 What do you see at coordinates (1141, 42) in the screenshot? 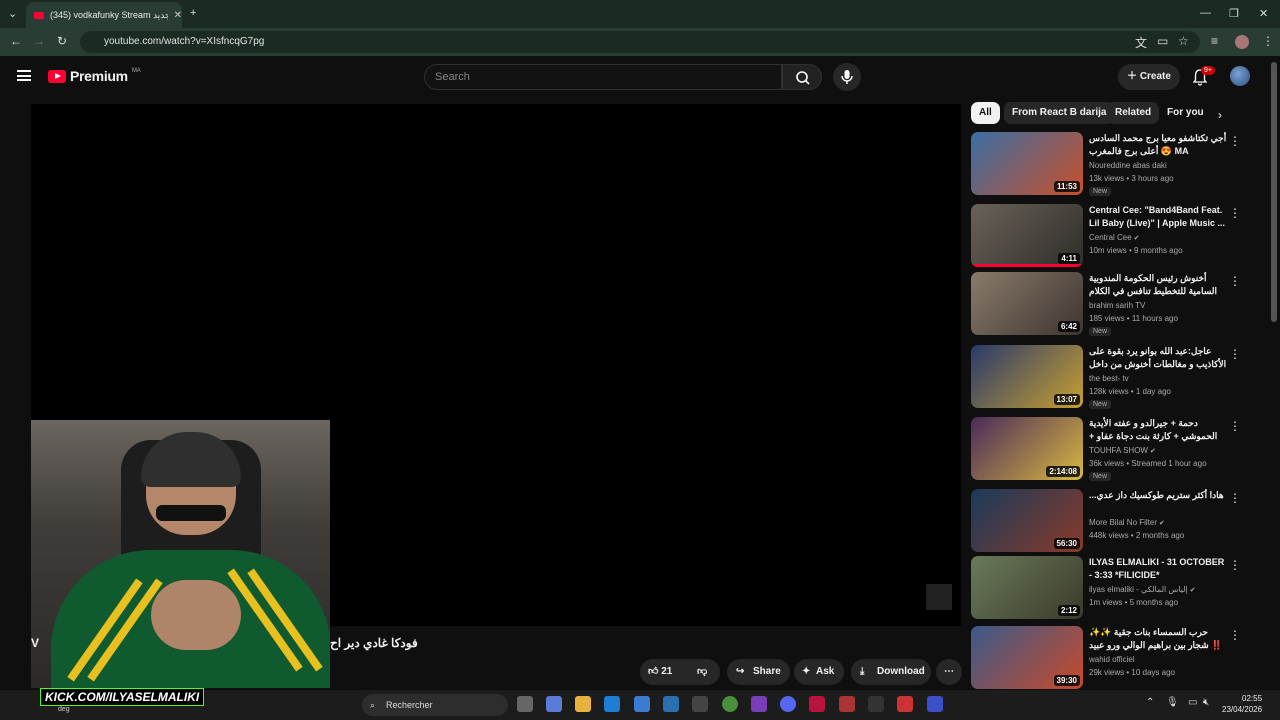
I see `translate-icon: 文` at bounding box center [1141, 42].